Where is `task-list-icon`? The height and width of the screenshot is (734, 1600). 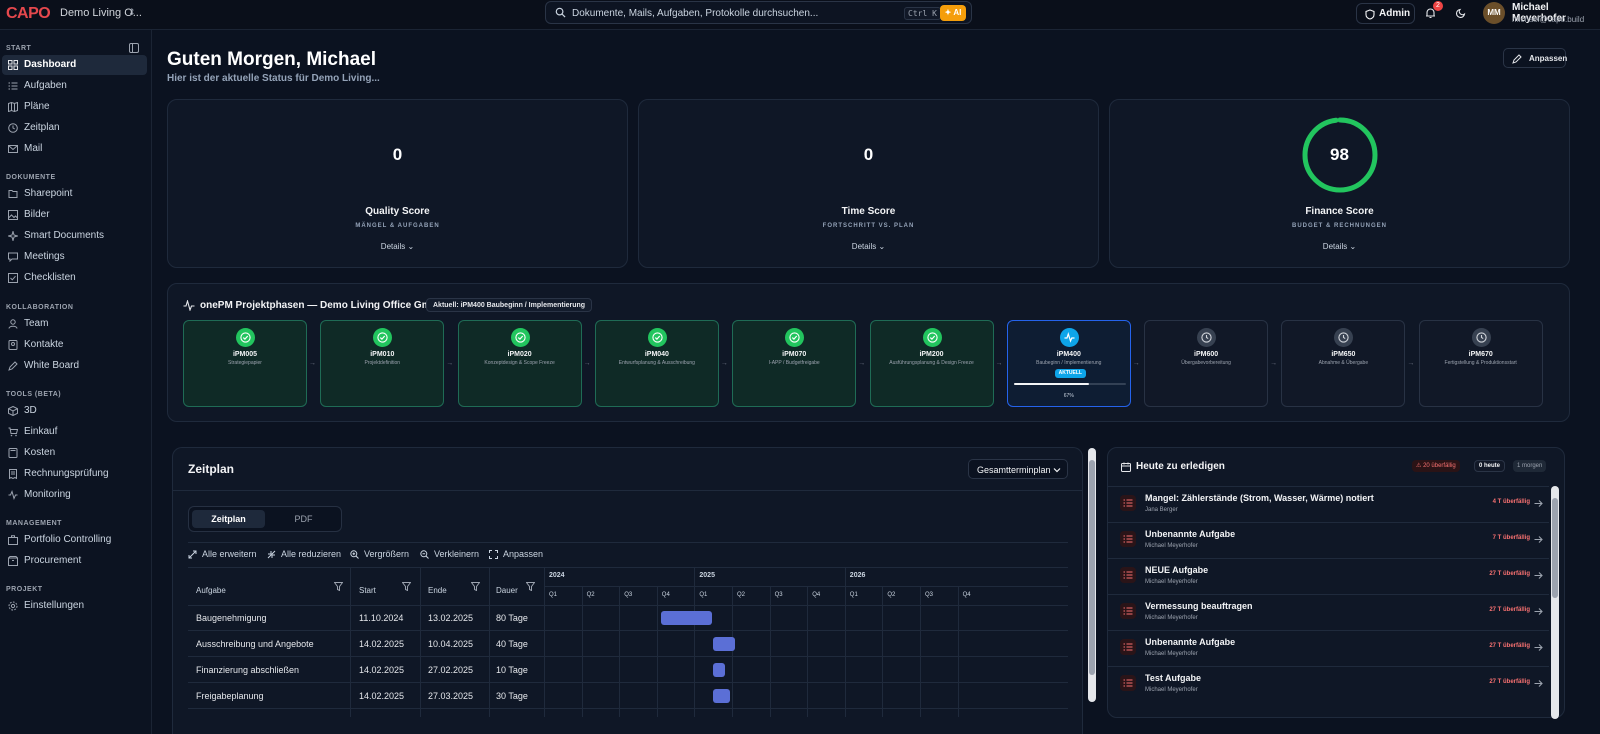 task-list-icon is located at coordinates (1128, 683).